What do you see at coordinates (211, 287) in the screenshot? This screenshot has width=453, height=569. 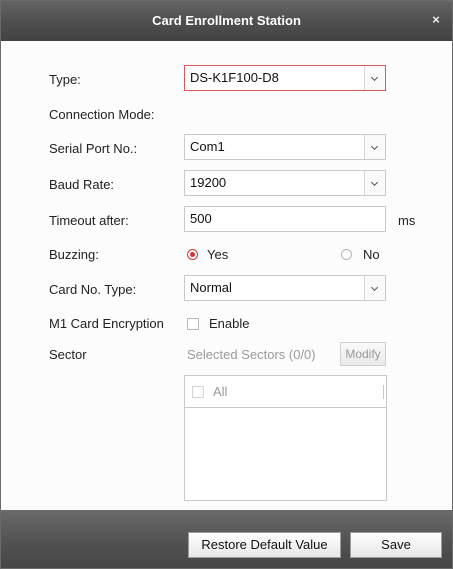 I see `card-no-type-value: Normal` at bounding box center [211, 287].